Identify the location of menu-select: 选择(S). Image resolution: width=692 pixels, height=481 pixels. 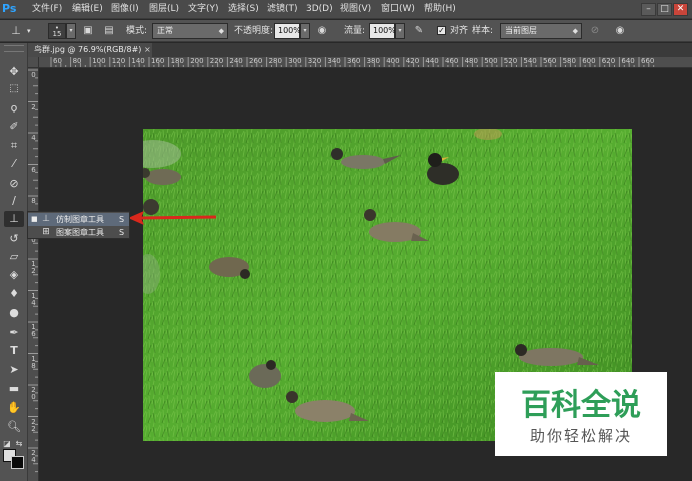
(243, 9).